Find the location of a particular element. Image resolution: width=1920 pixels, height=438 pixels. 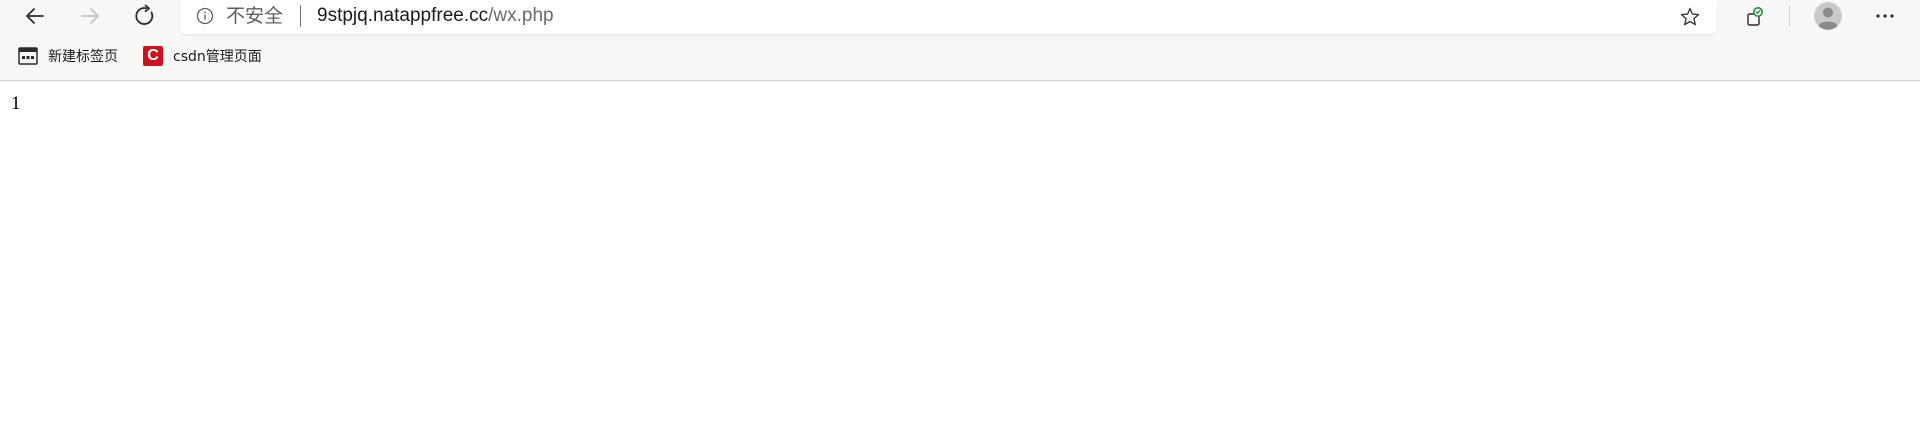

reload-icon is located at coordinates (144, 14).